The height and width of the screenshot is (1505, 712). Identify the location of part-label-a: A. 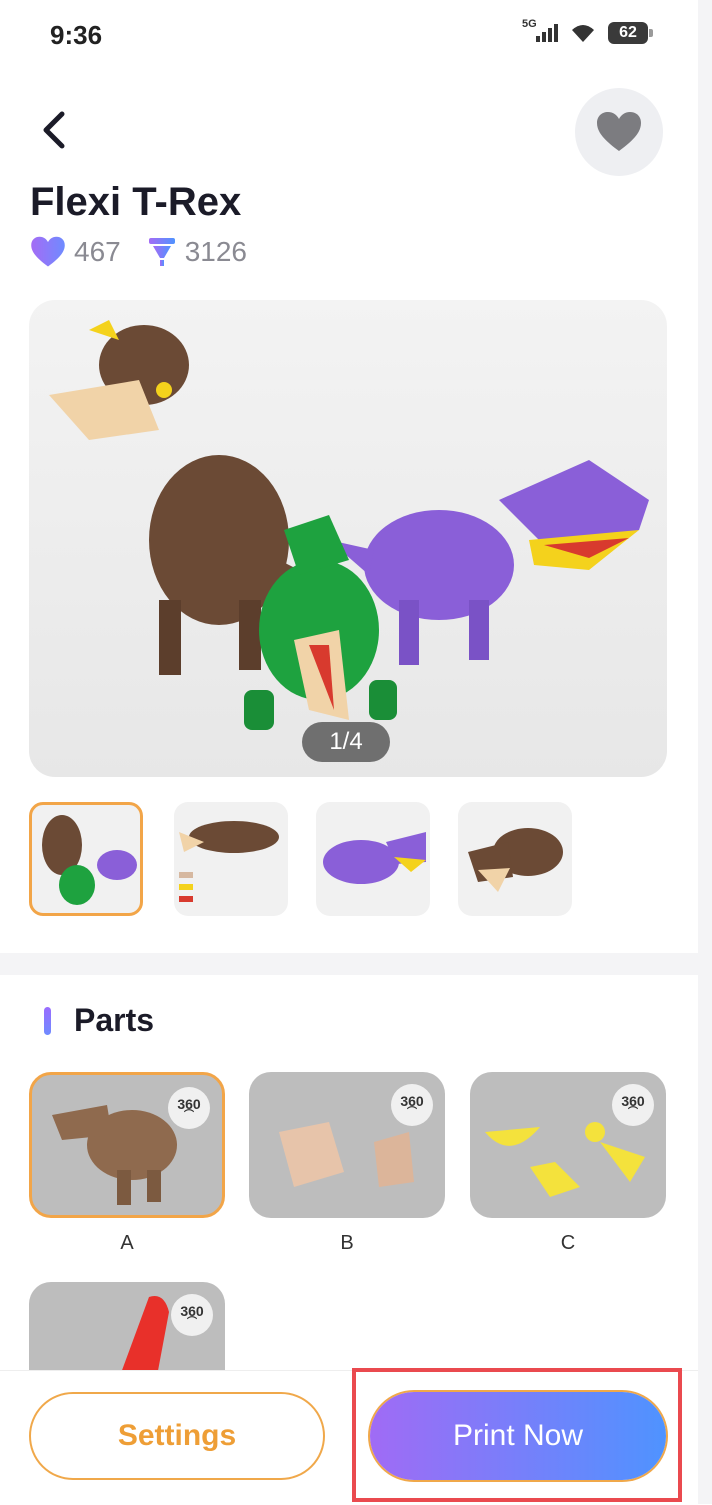
(127, 1243).